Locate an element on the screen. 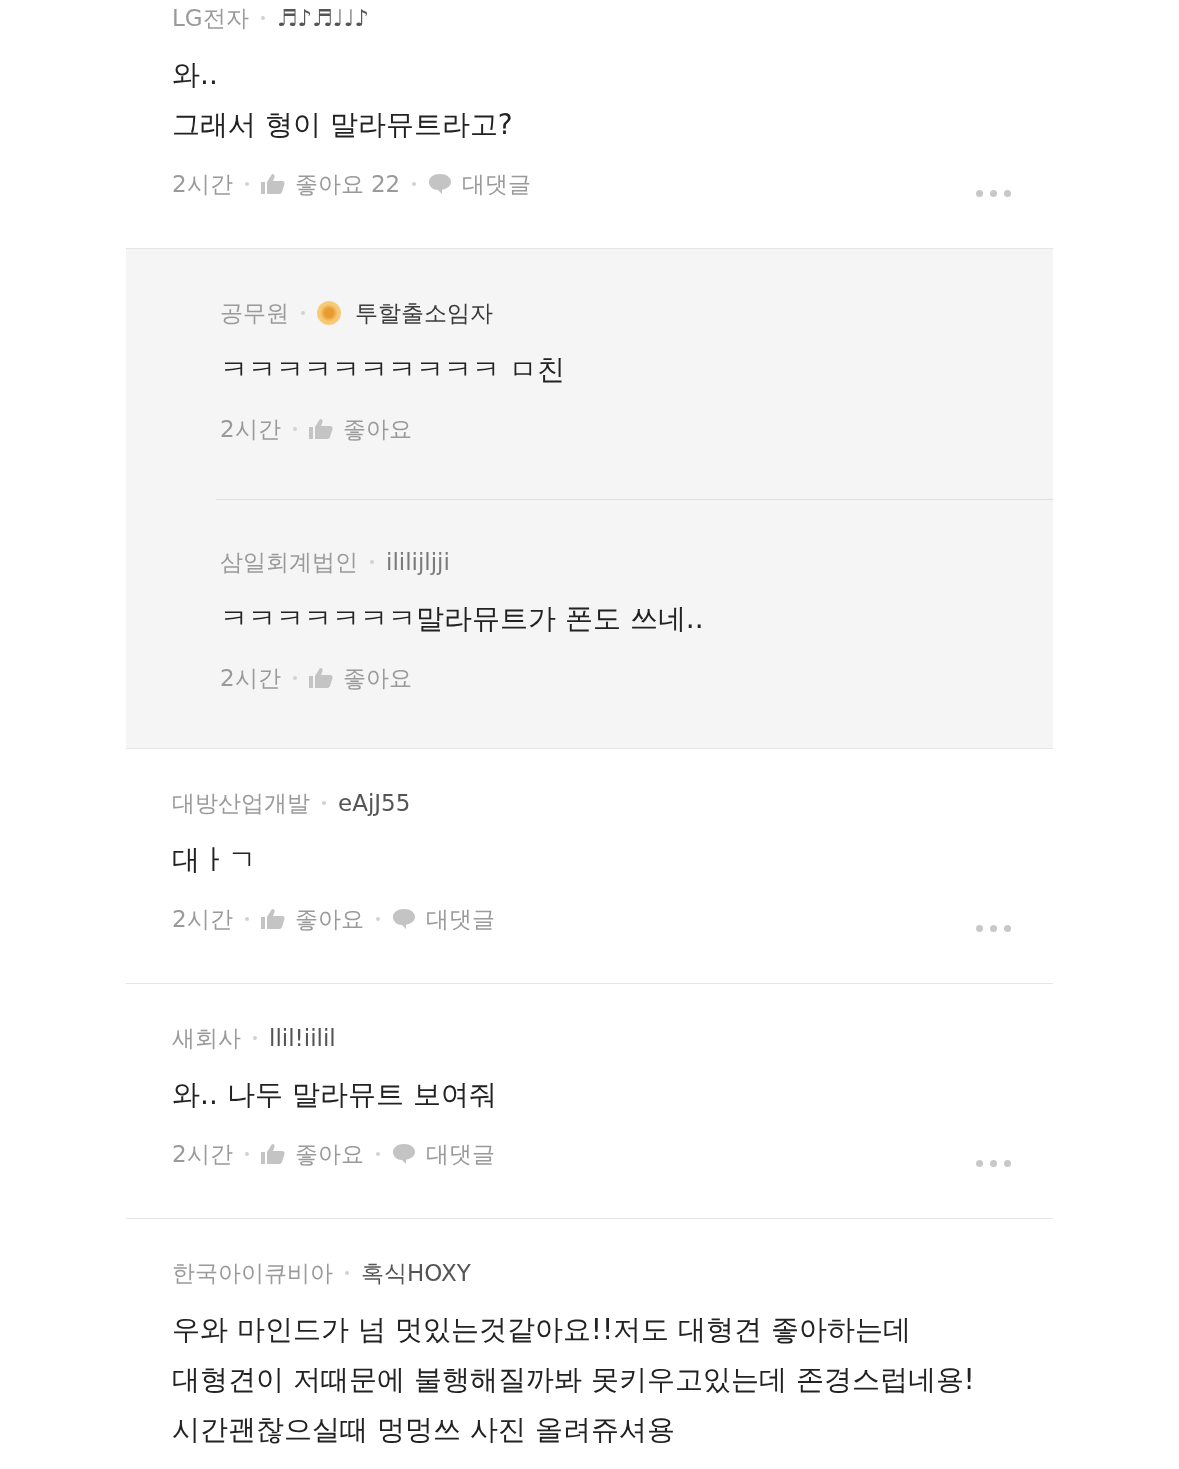 The image size is (1179, 1469). nickname: ♬♪♬♩♩♪ is located at coordinates (322, 18).